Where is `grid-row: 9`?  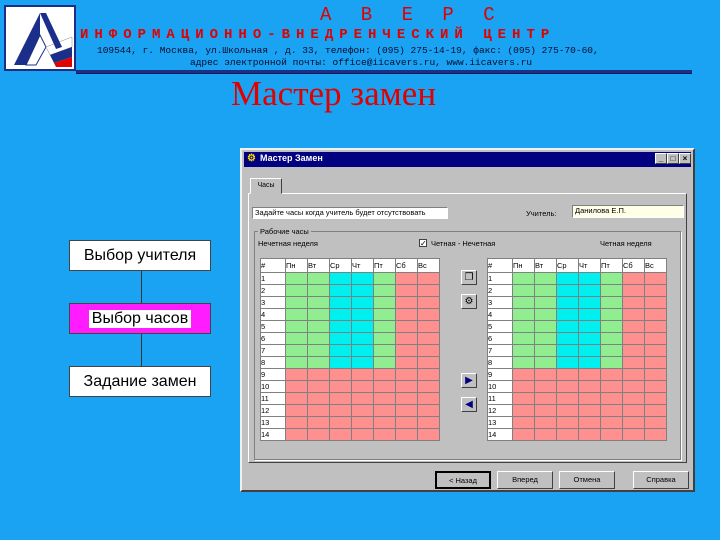
grid-row: 9 is located at coordinates (577, 374).